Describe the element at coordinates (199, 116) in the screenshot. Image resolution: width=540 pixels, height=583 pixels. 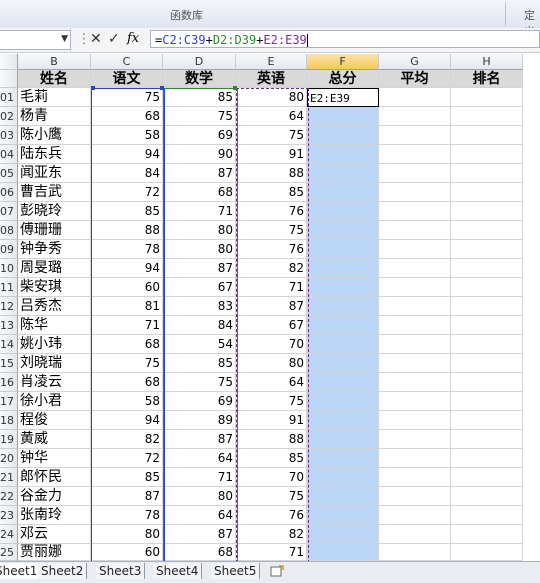
I see `math-score-cell: 75` at that location.